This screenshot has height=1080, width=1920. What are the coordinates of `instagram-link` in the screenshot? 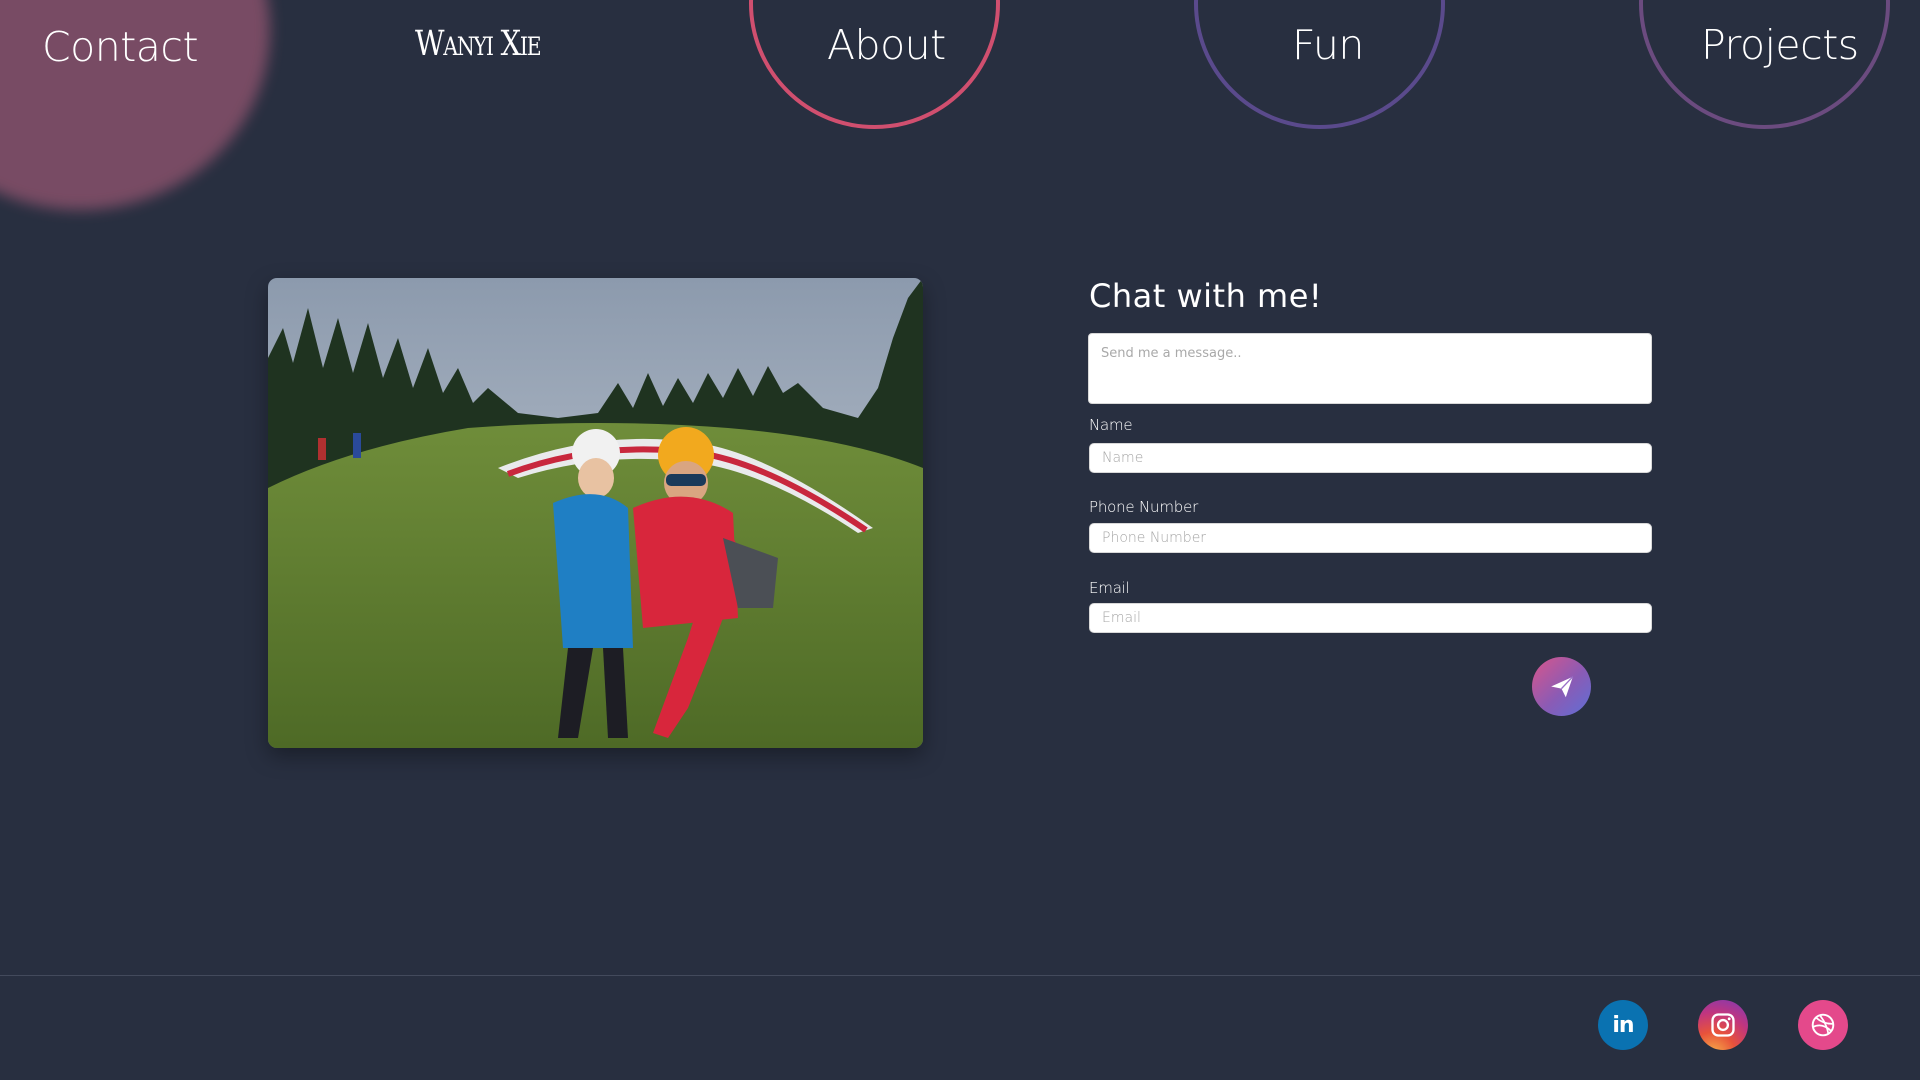 It's located at (1723, 1025).